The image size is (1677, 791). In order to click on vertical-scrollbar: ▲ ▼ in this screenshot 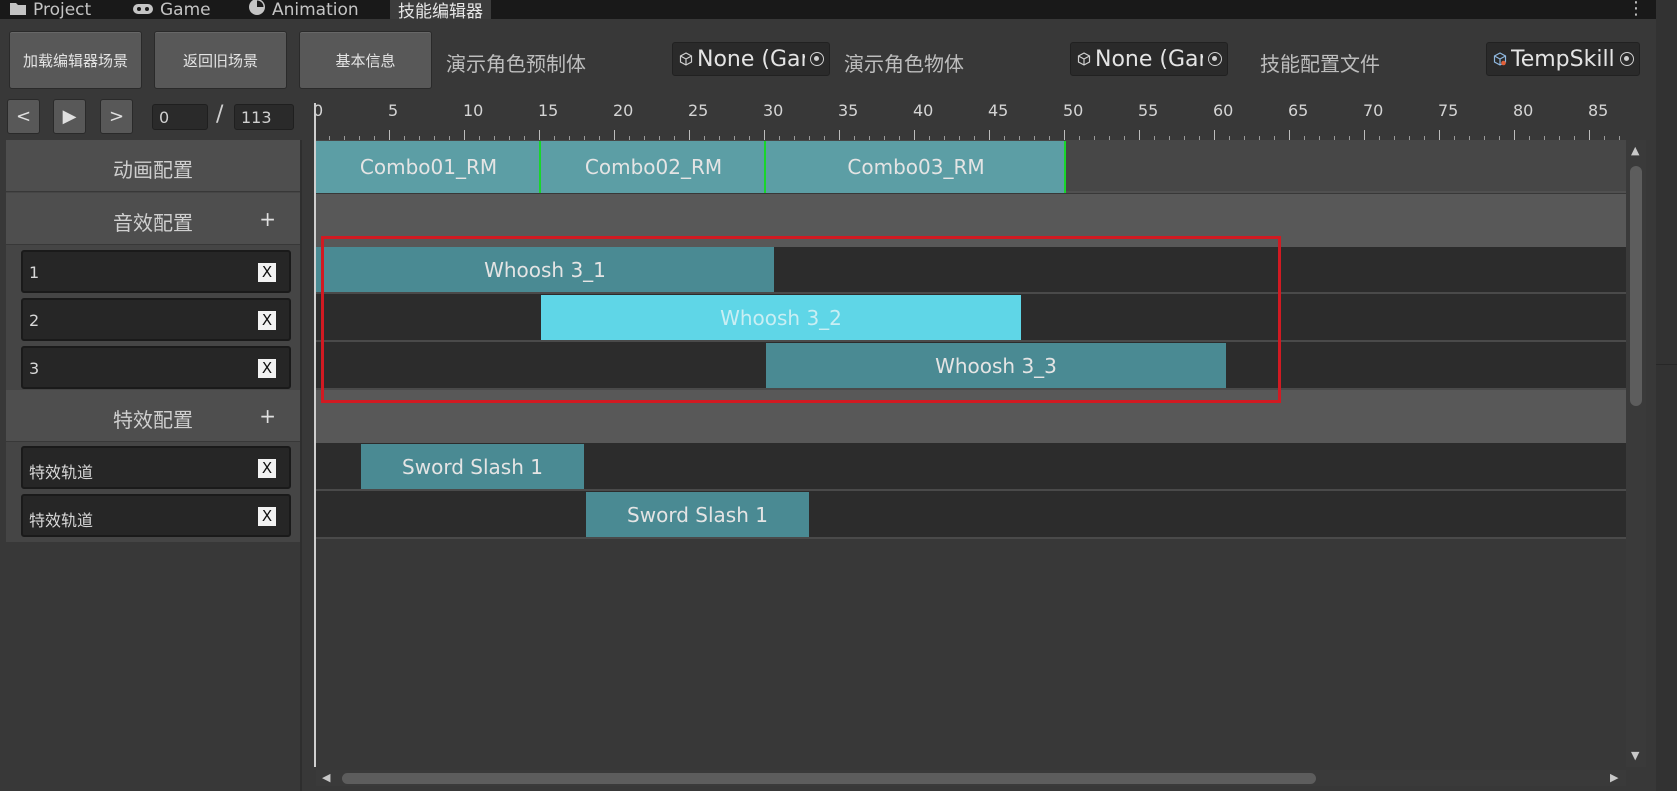, I will do `click(1636, 453)`.